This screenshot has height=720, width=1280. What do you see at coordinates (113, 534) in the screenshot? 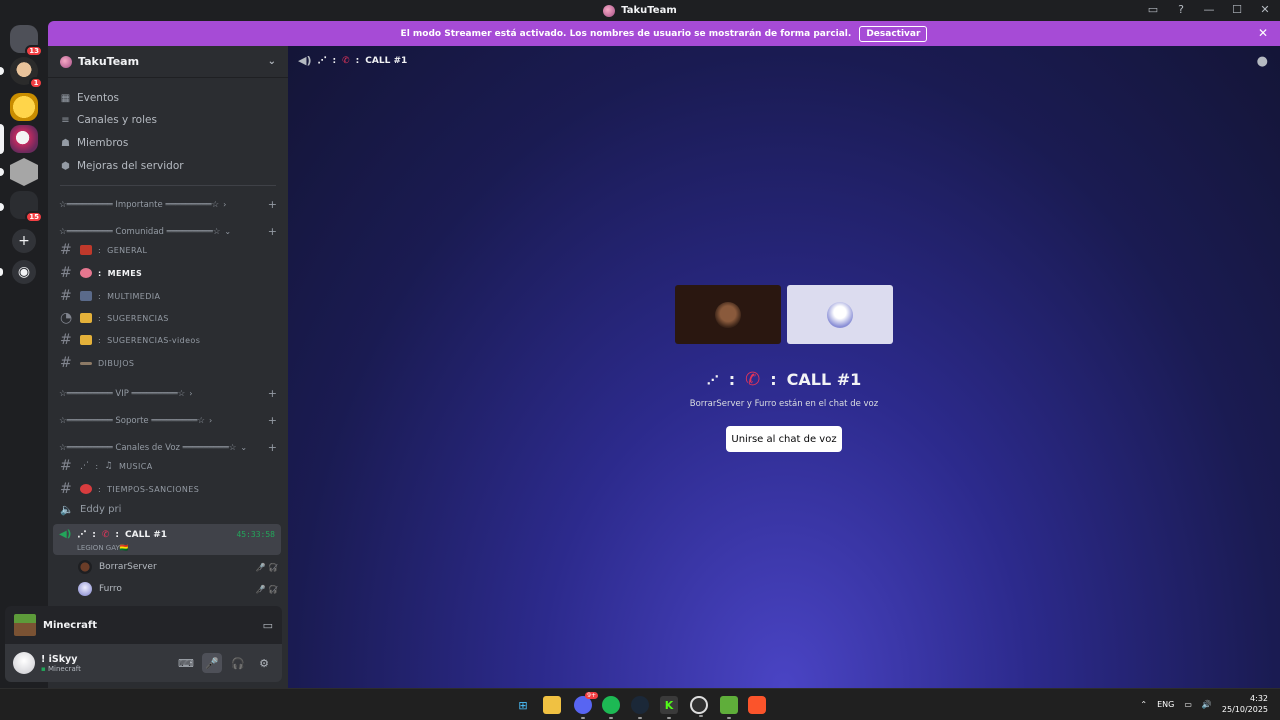
I see `voice-channel-title: ◀) ⋰ : ✆ : CALL #1` at bounding box center [113, 534].